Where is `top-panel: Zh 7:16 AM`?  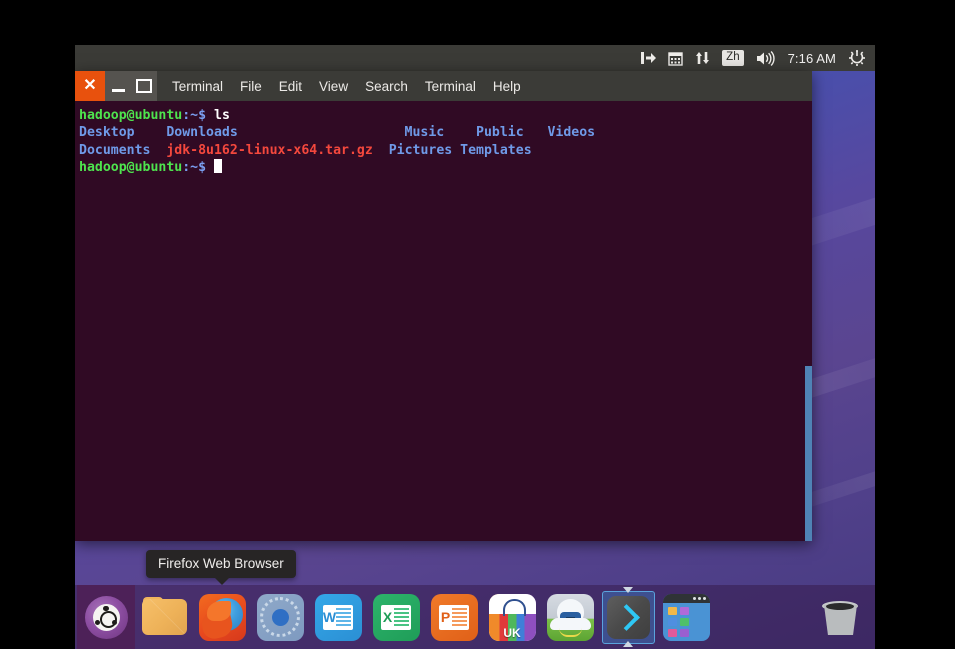 top-panel: Zh 7:16 AM is located at coordinates (475, 58).